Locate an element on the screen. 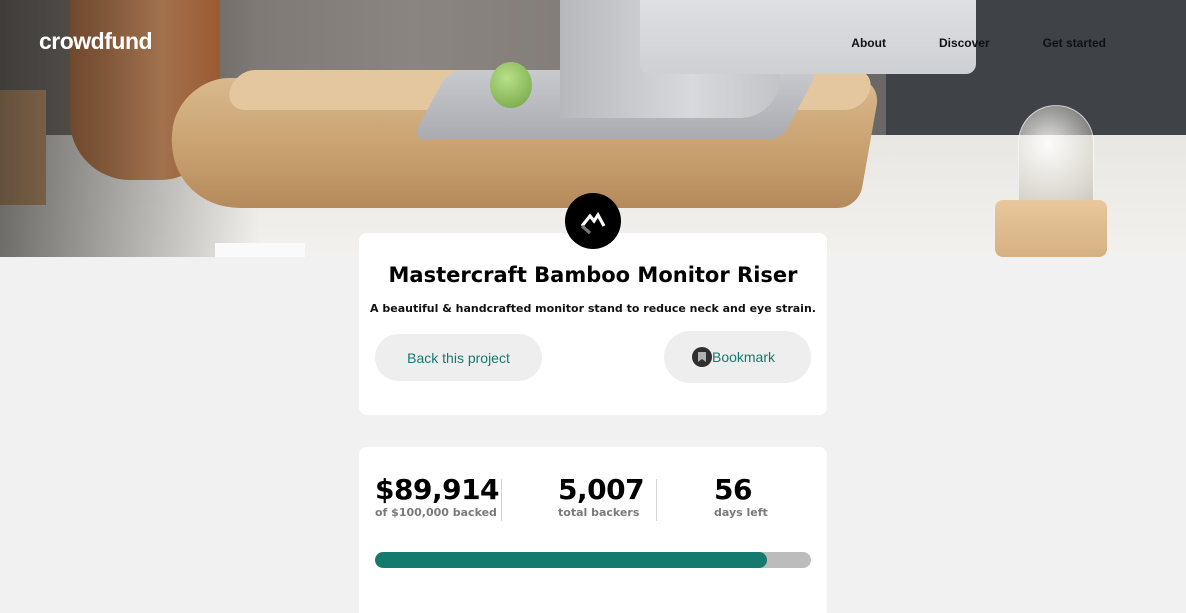  site-logo: crowdfund is located at coordinates (96, 41).